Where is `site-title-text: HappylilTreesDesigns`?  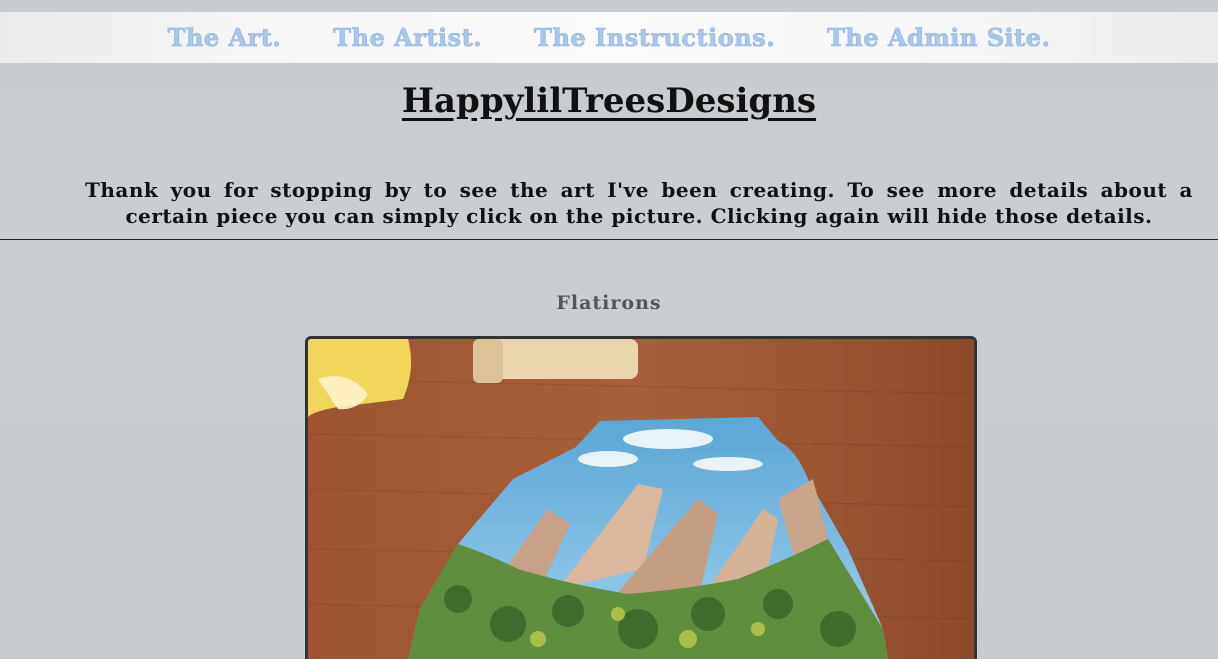
site-title-text: HappylilTreesDesigns is located at coordinates (609, 101).